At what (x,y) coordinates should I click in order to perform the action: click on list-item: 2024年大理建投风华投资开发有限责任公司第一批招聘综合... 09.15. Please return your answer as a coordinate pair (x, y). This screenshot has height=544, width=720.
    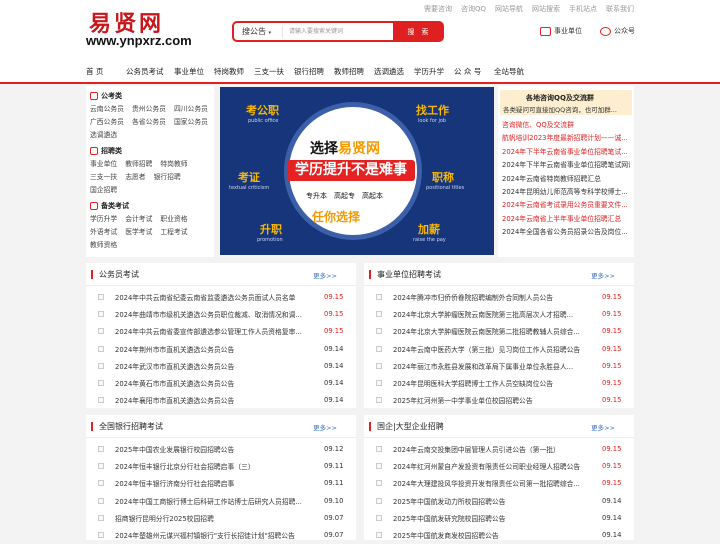
    Looking at the image, I should click on (499, 483).